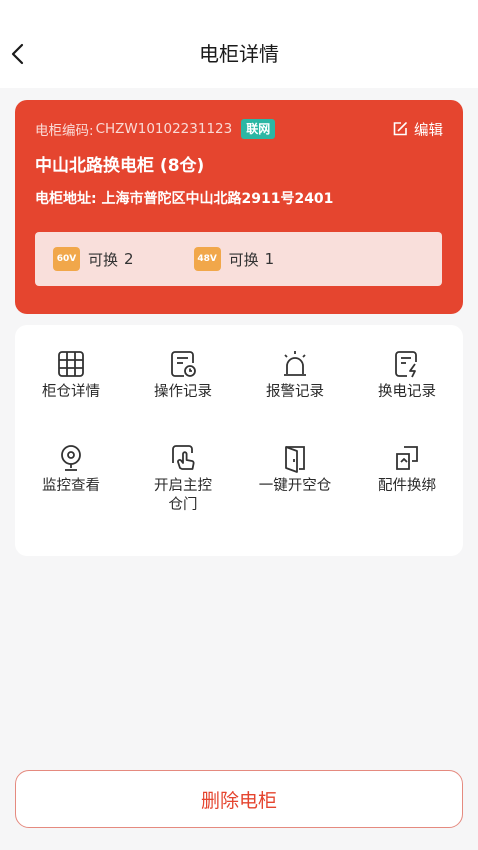 This screenshot has width=478, height=850. Describe the element at coordinates (66, 259) in the screenshot. I see `voltage-badge: 60V` at that location.